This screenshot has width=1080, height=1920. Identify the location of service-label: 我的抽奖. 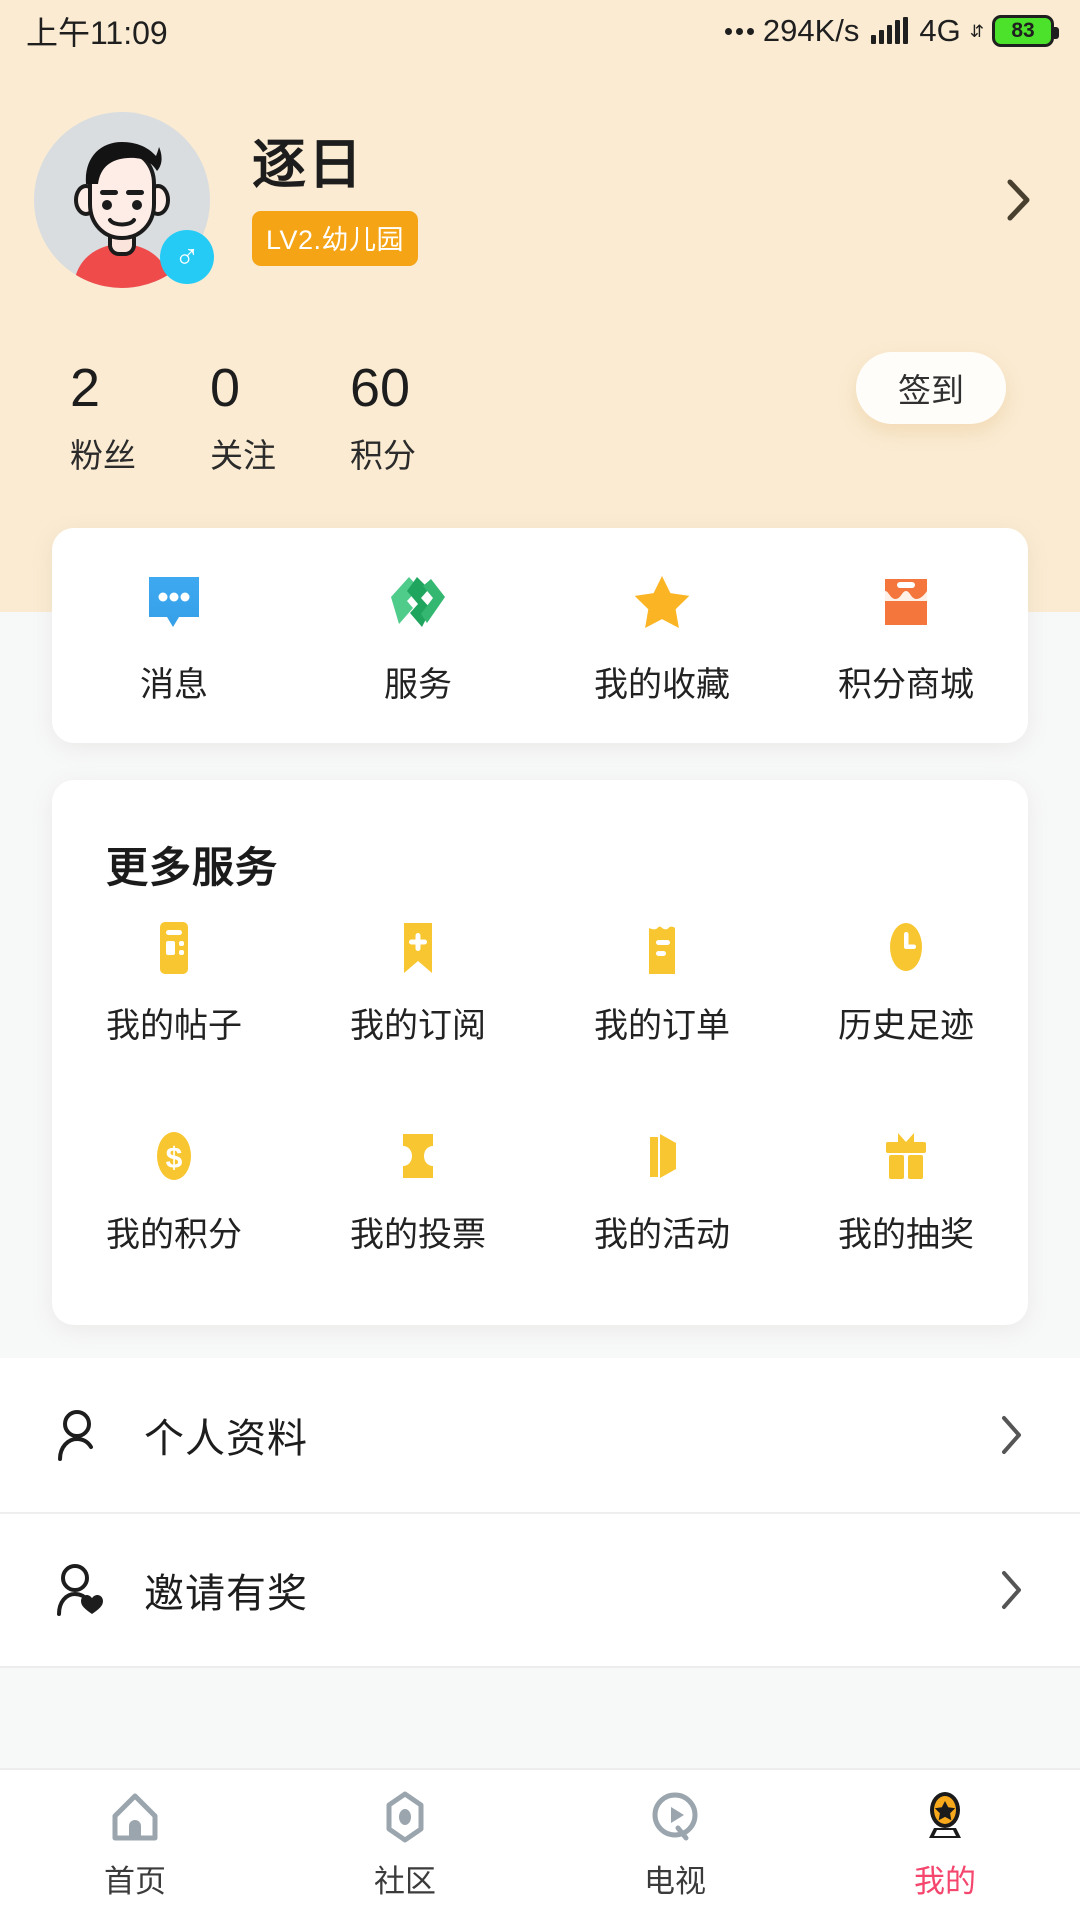
(906, 1235).